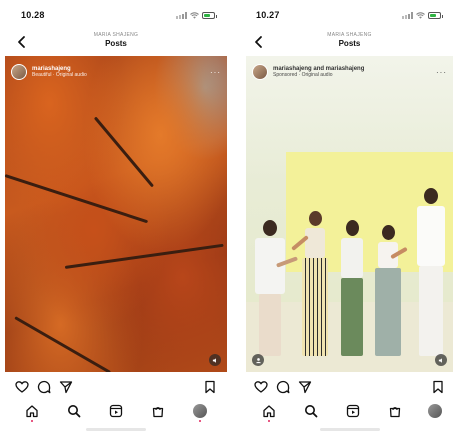  What do you see at coordinates (318, 75) in the screenshot?
I see `post-audio: Sponsored · Original audio` at bounding box center [318, 75].